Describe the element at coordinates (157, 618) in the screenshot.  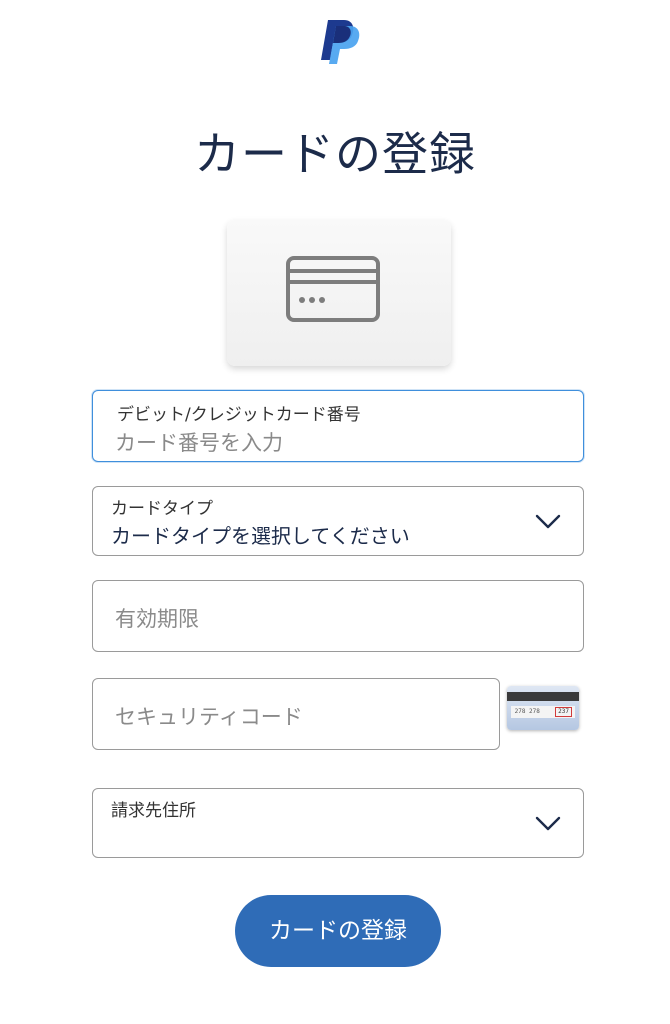
I see `expiry-input: 有効期限` at that location.